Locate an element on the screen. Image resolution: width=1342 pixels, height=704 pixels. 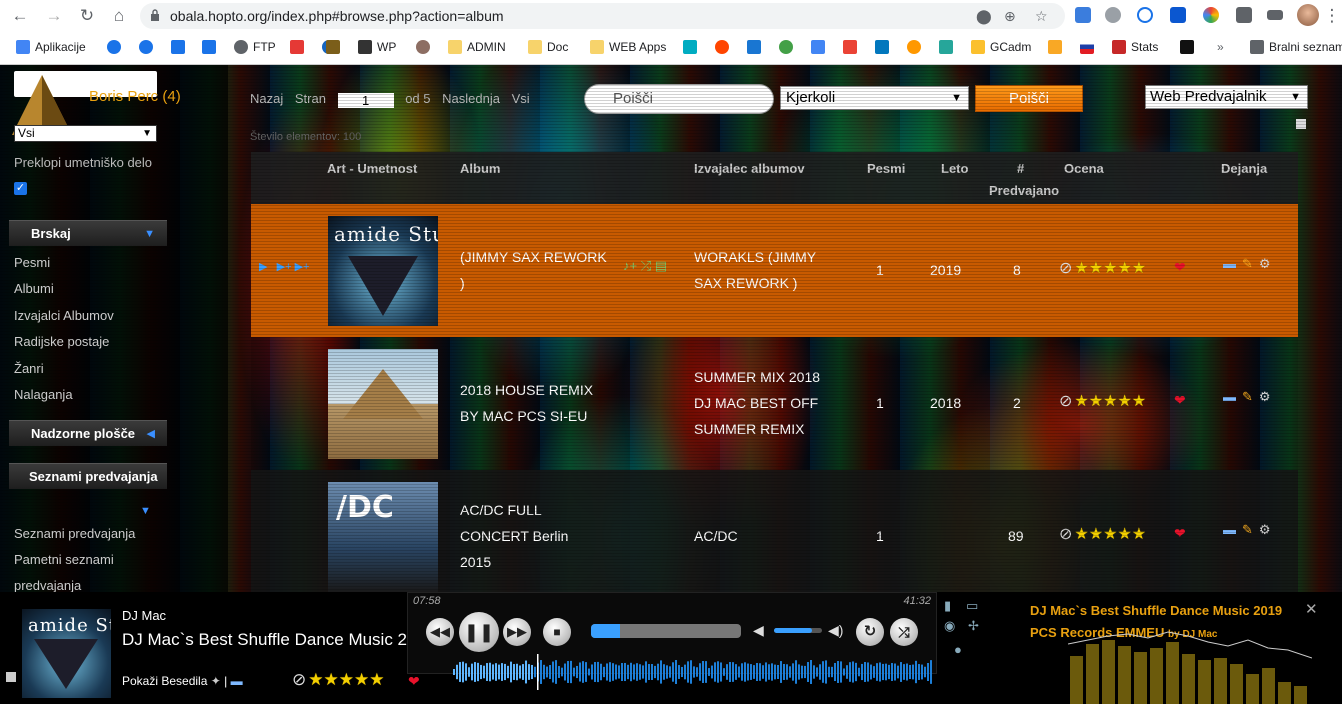
bookmark-flag is located at coordinates (1089, 47).